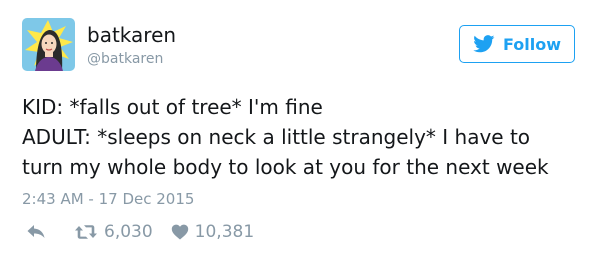 The image size is (600, 269). Describe the element at coordinates (131, 59) in the screenshot. I see `user-handle: @batkaren` at that location.